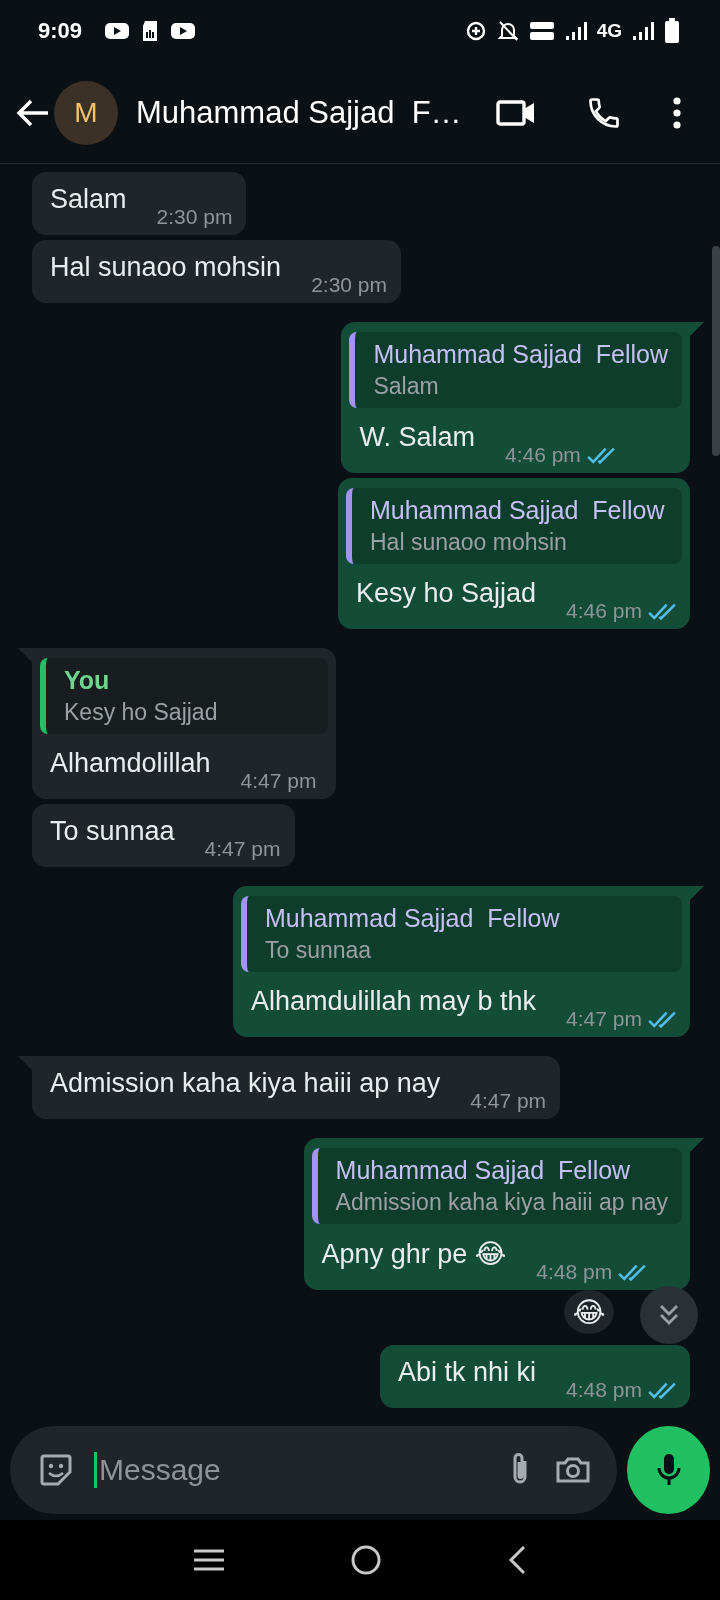  I want to click on quote-text: Kesy ho Sajjad, so click(141, 712).